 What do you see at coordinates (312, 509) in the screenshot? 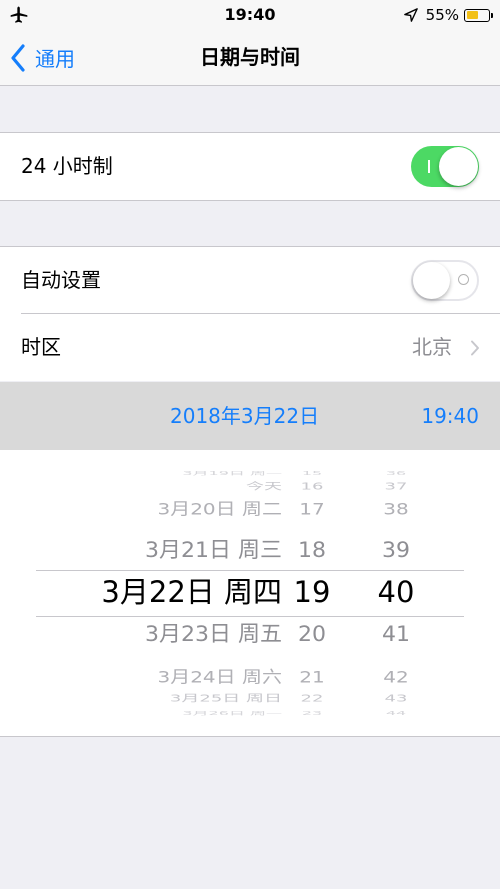
I see `hour-wheel-item: 17` at bounding box center [312, 509].